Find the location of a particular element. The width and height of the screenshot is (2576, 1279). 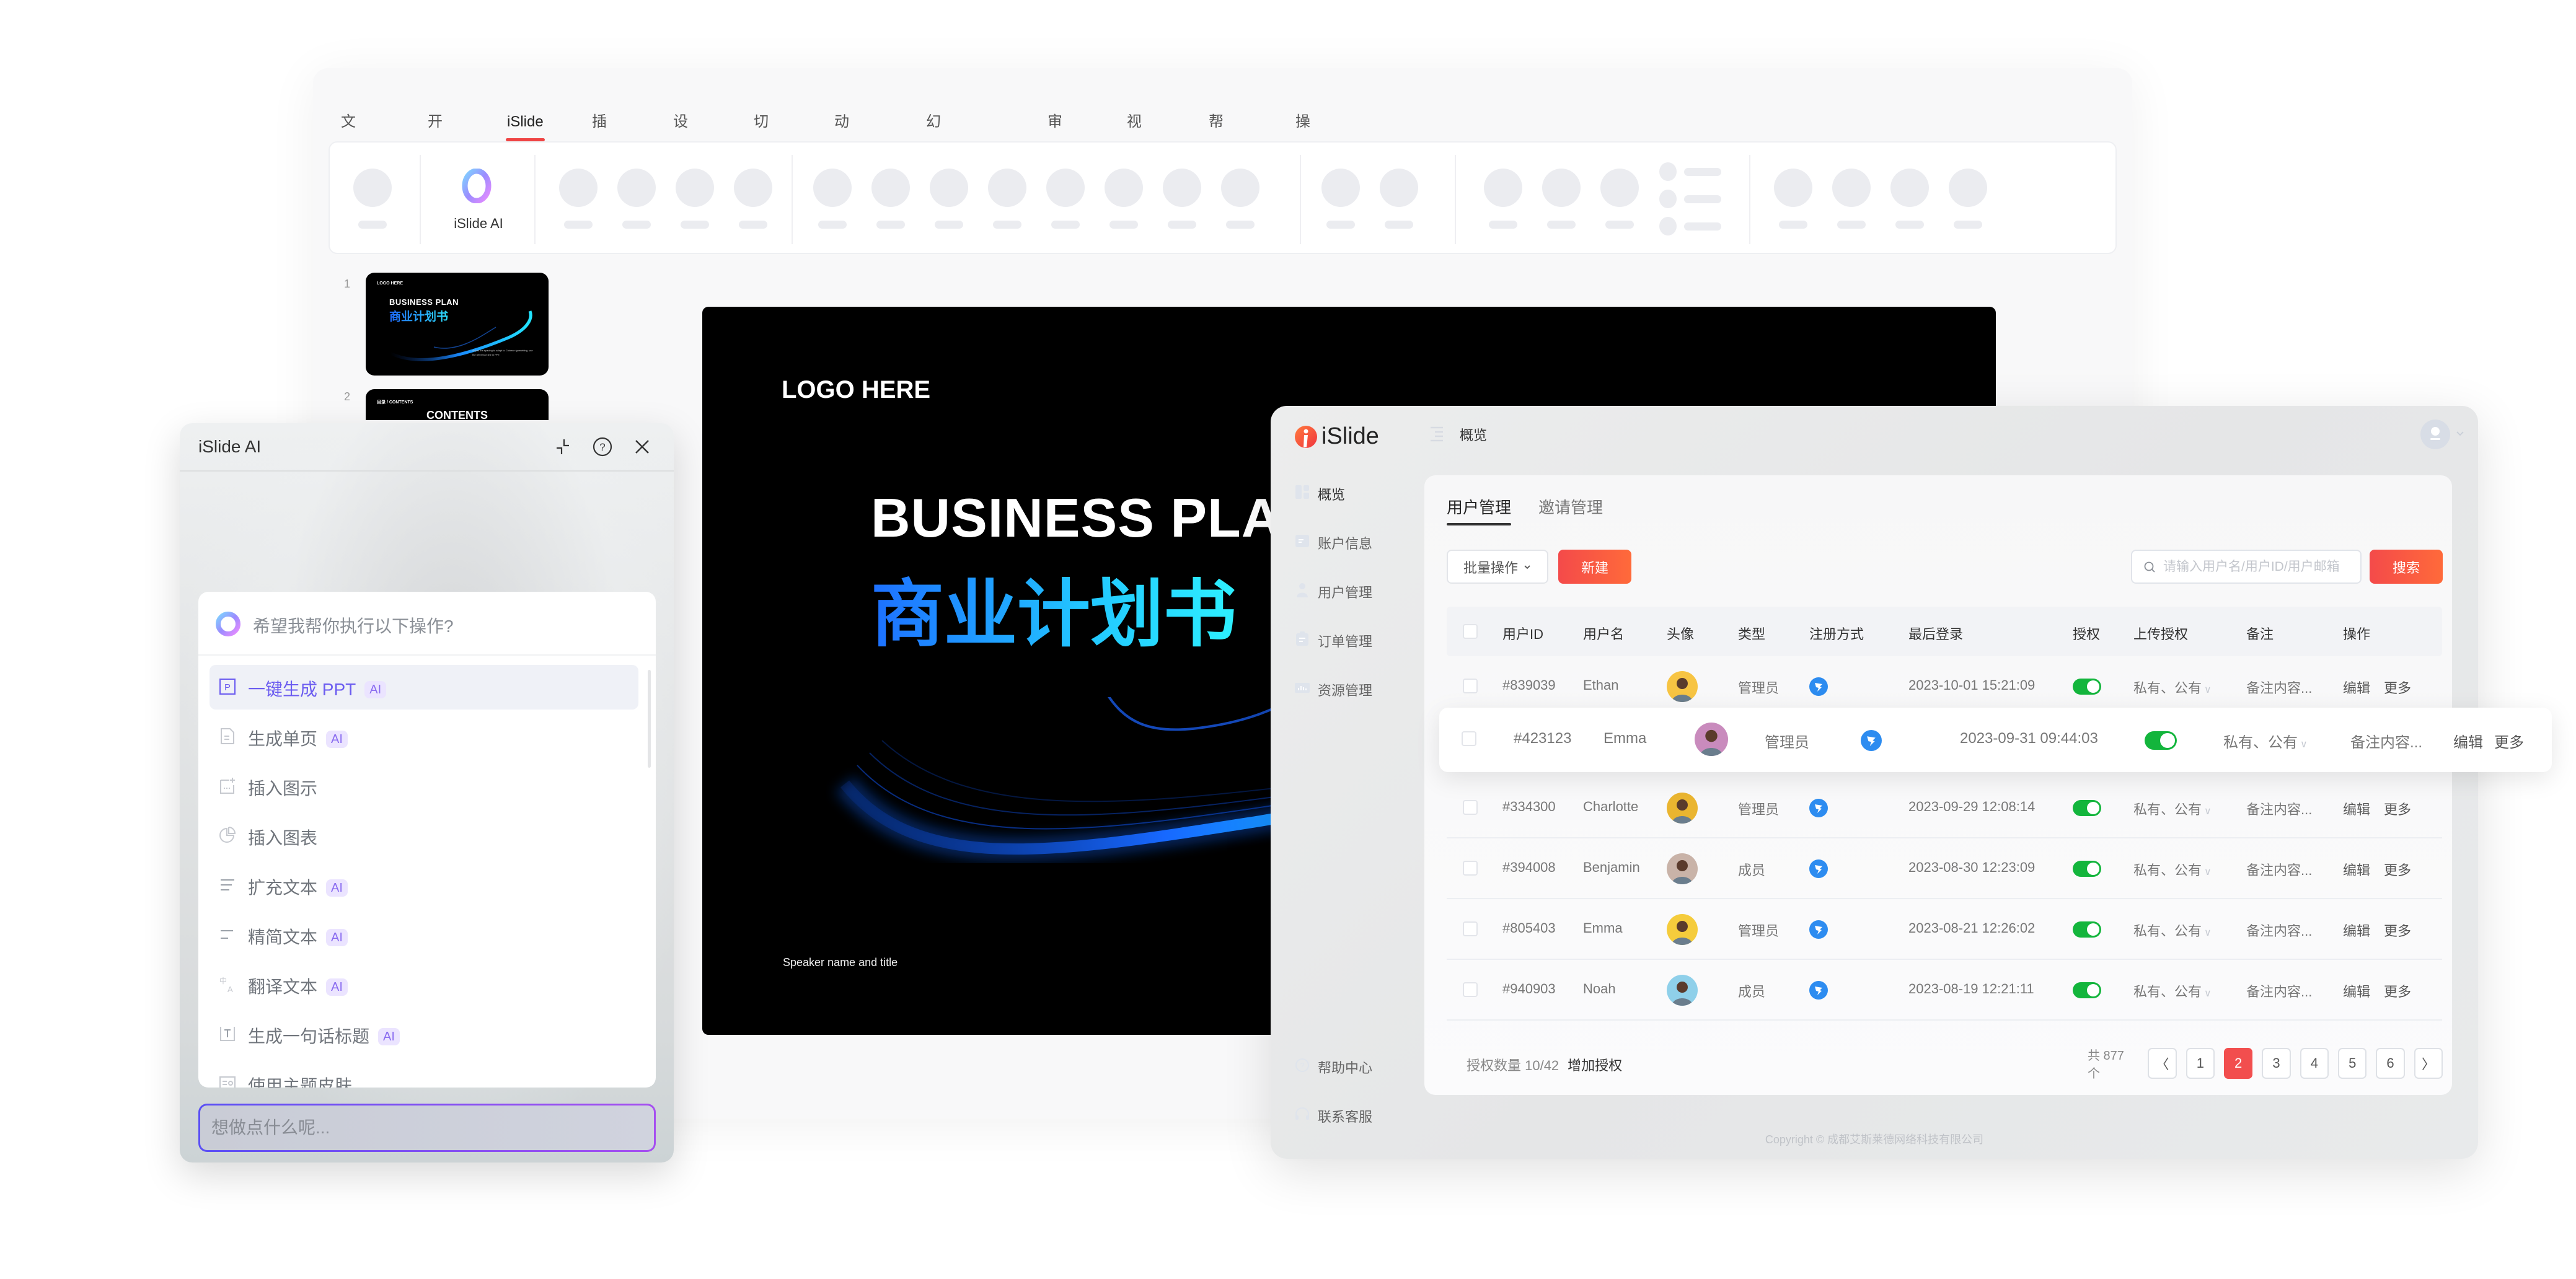

ai-list-scrollbar is located at coordinates (649, 719).